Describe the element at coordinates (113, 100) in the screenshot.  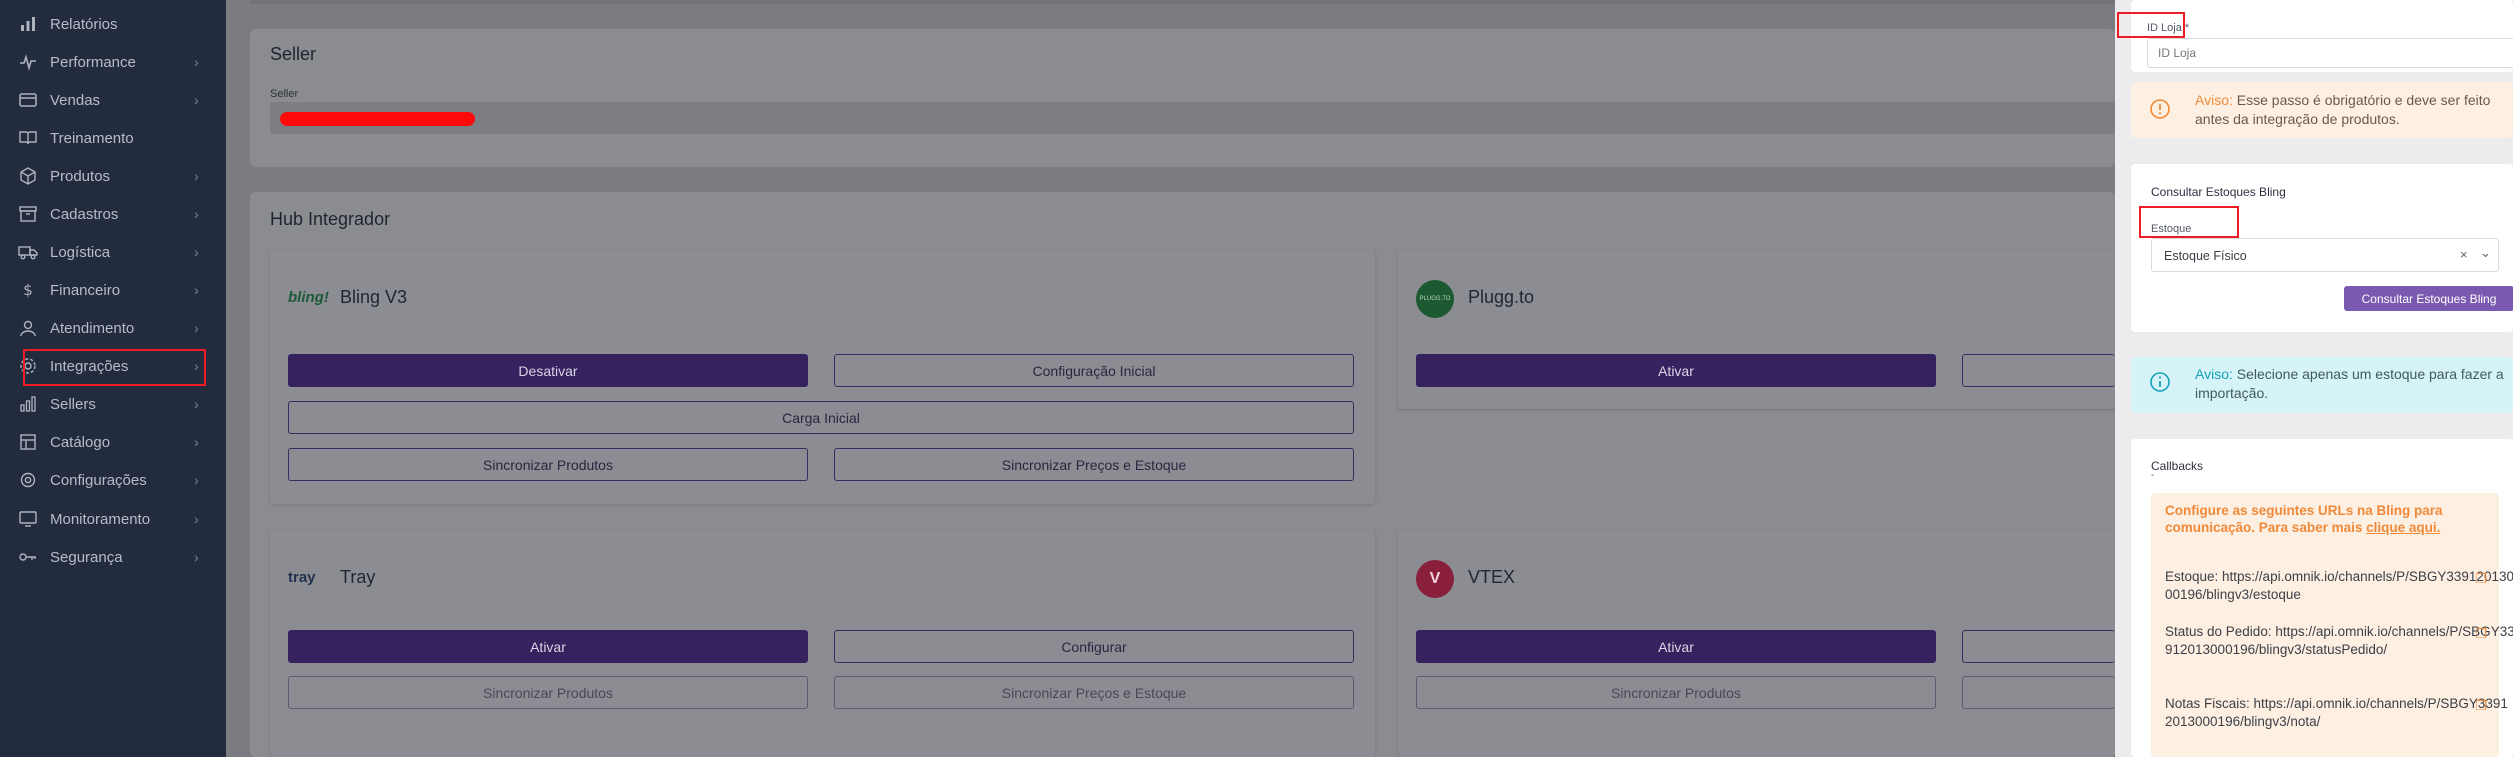
I see `sidebar-item-vendas: Vendas ›` at that location.